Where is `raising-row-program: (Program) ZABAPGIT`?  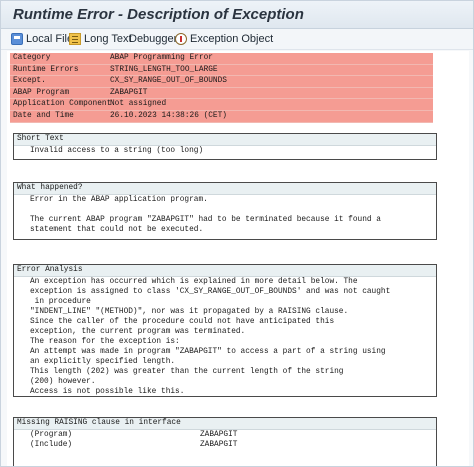
raising-row-program: (Program) ZABAPGIT is located at coordinates (225, 435).